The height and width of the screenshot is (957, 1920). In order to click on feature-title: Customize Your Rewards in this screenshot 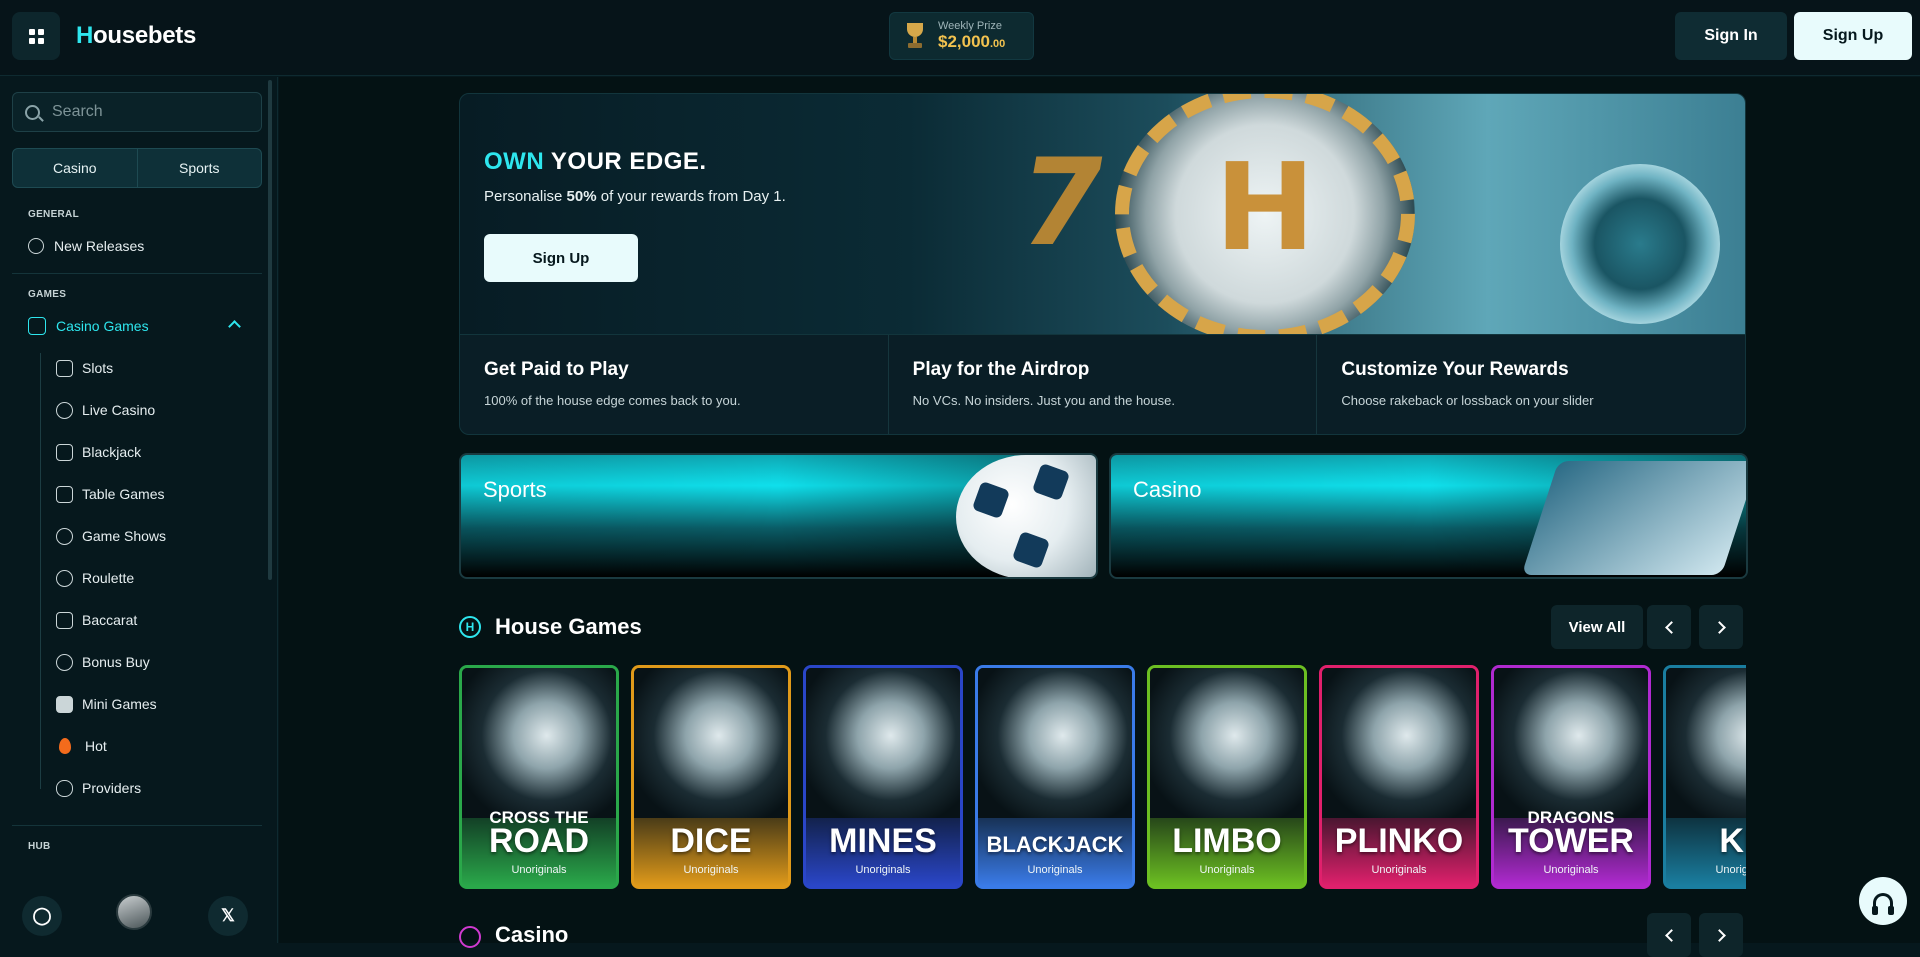, I will do `click(1455, 369)`.